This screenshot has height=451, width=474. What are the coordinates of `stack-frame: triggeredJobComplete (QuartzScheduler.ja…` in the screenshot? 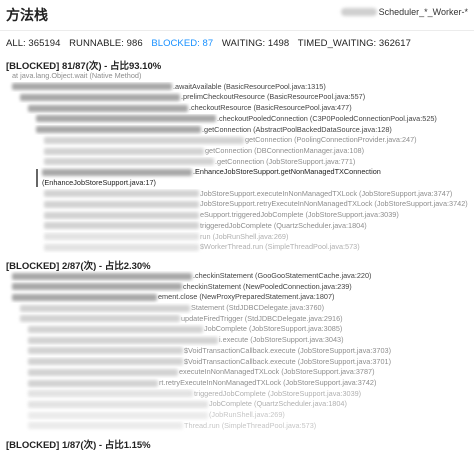 It's located at (237, 226).